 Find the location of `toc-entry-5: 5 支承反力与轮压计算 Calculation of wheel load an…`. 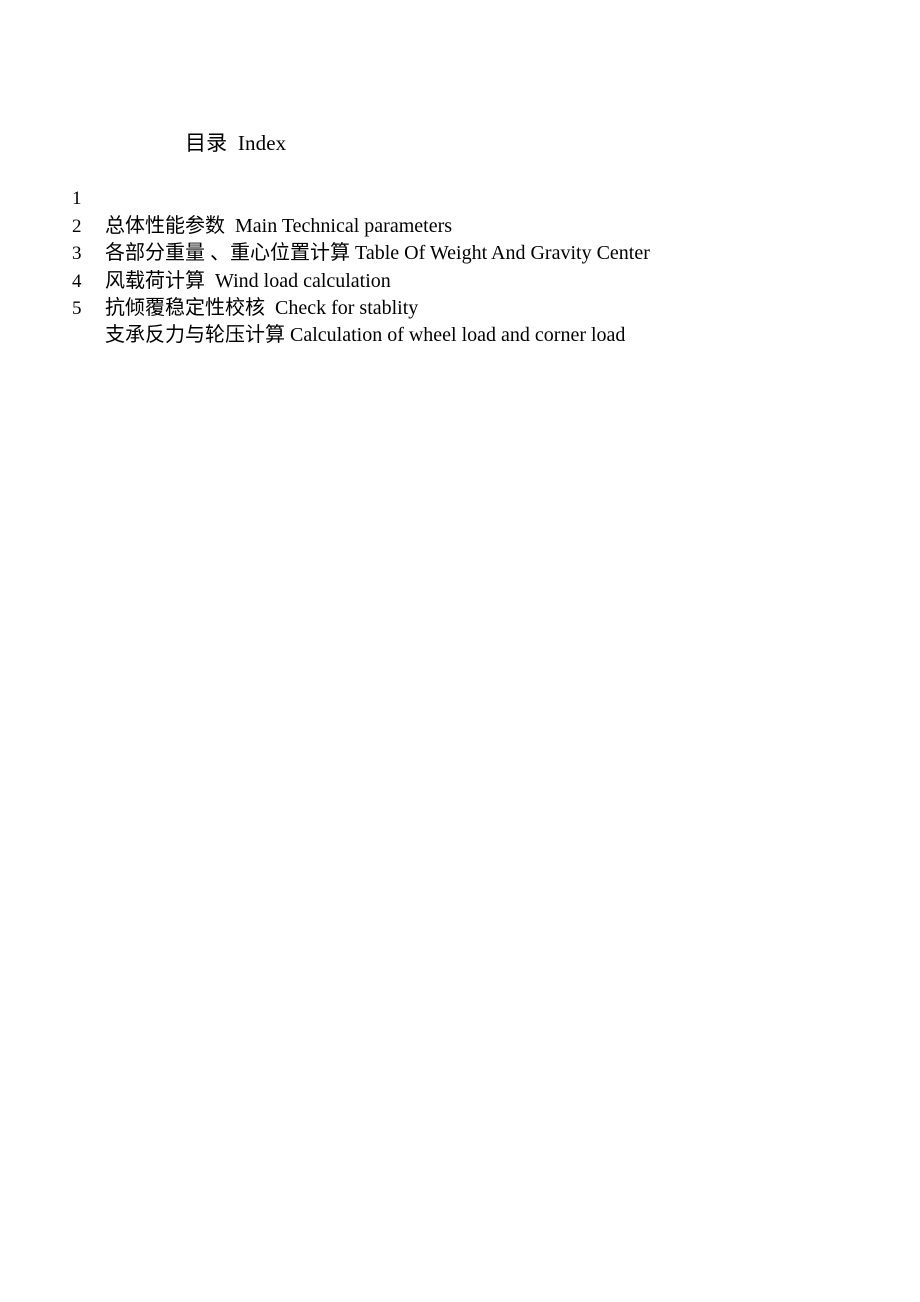

toc-entry-5: 5 支承反力与轮压计算 Calculation of wheel load an… is located at coordinates (460, 307).